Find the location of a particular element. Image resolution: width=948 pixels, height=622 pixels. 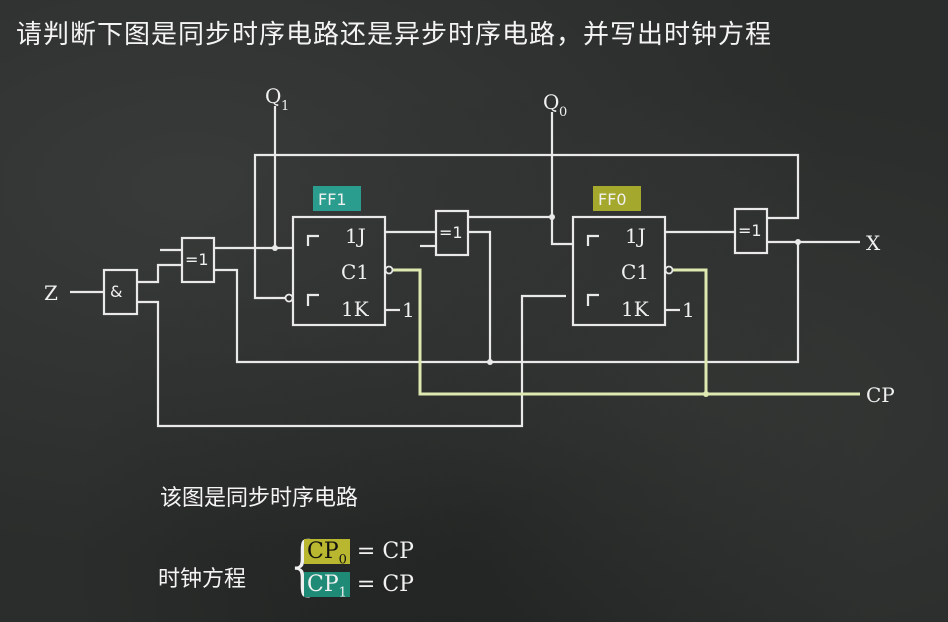

ff0-label: FF0 is located at coordinates (617, 198).